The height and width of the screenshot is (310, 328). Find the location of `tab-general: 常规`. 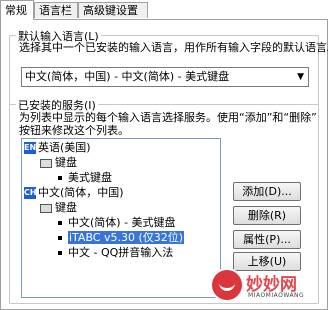

tab-general: 常规 is located at coordinates (17, 10).